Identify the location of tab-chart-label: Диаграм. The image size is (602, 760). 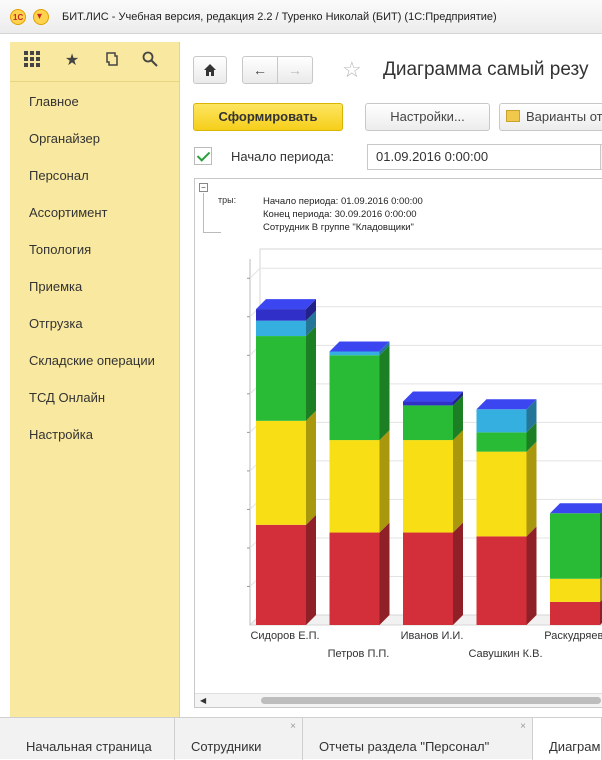
(575, 746).